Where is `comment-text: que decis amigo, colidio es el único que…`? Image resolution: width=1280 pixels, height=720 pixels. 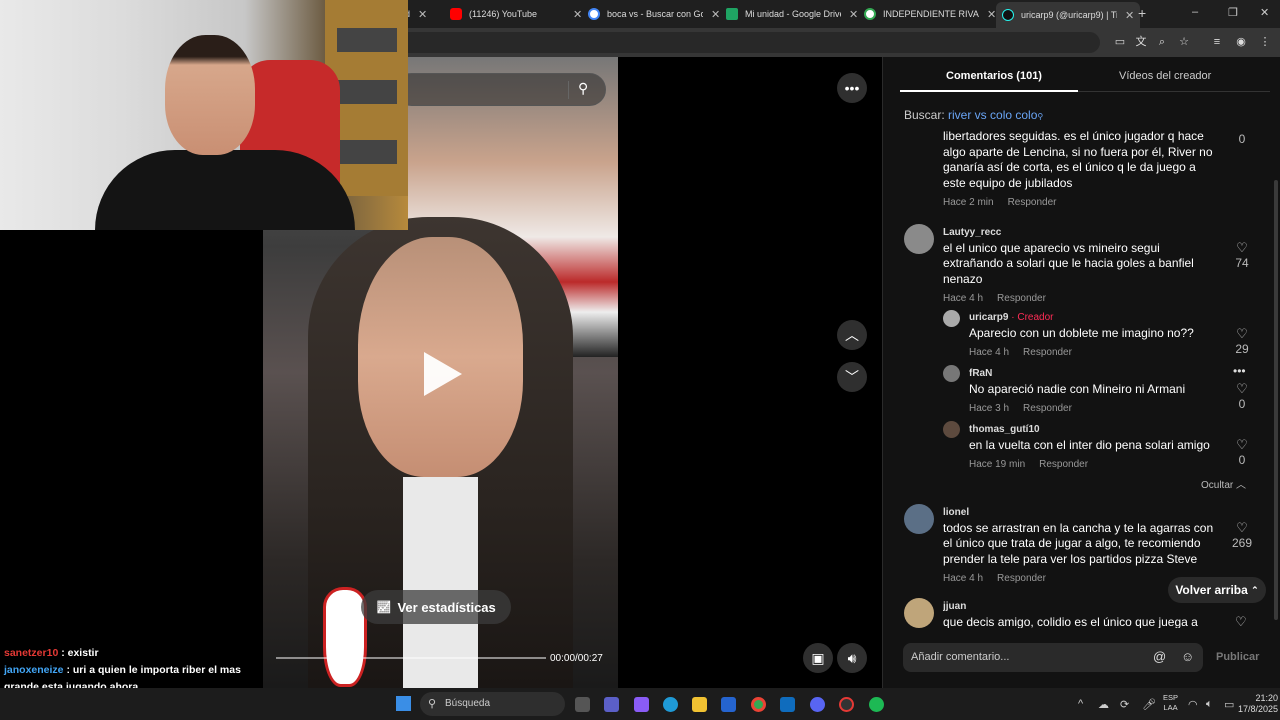 comment-text: que decis amigo, colidio es el único que… is located at coordinates (1070, 621).